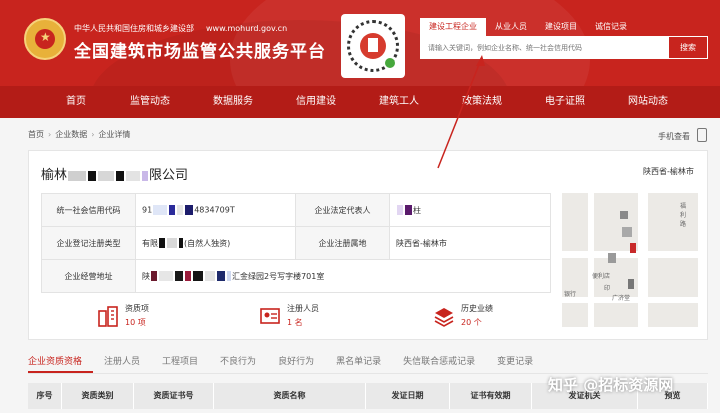  I want to click on col-valid-until: 证书有效期, so click(491, 396).